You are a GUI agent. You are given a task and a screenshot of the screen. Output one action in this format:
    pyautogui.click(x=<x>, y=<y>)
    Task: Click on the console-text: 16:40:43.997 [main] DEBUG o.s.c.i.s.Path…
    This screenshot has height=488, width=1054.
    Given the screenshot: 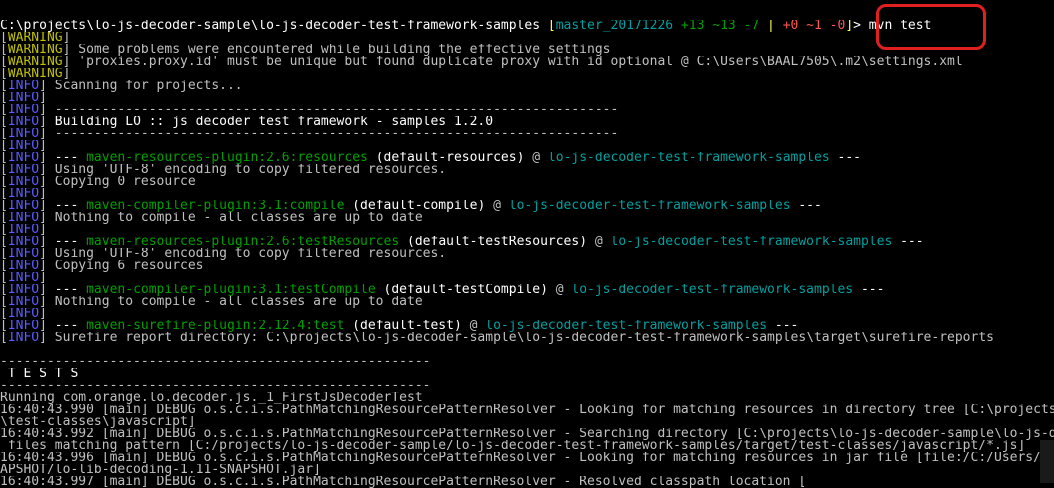 What is the action you would take?
    pyautogui.click(x=403, y=482)
    